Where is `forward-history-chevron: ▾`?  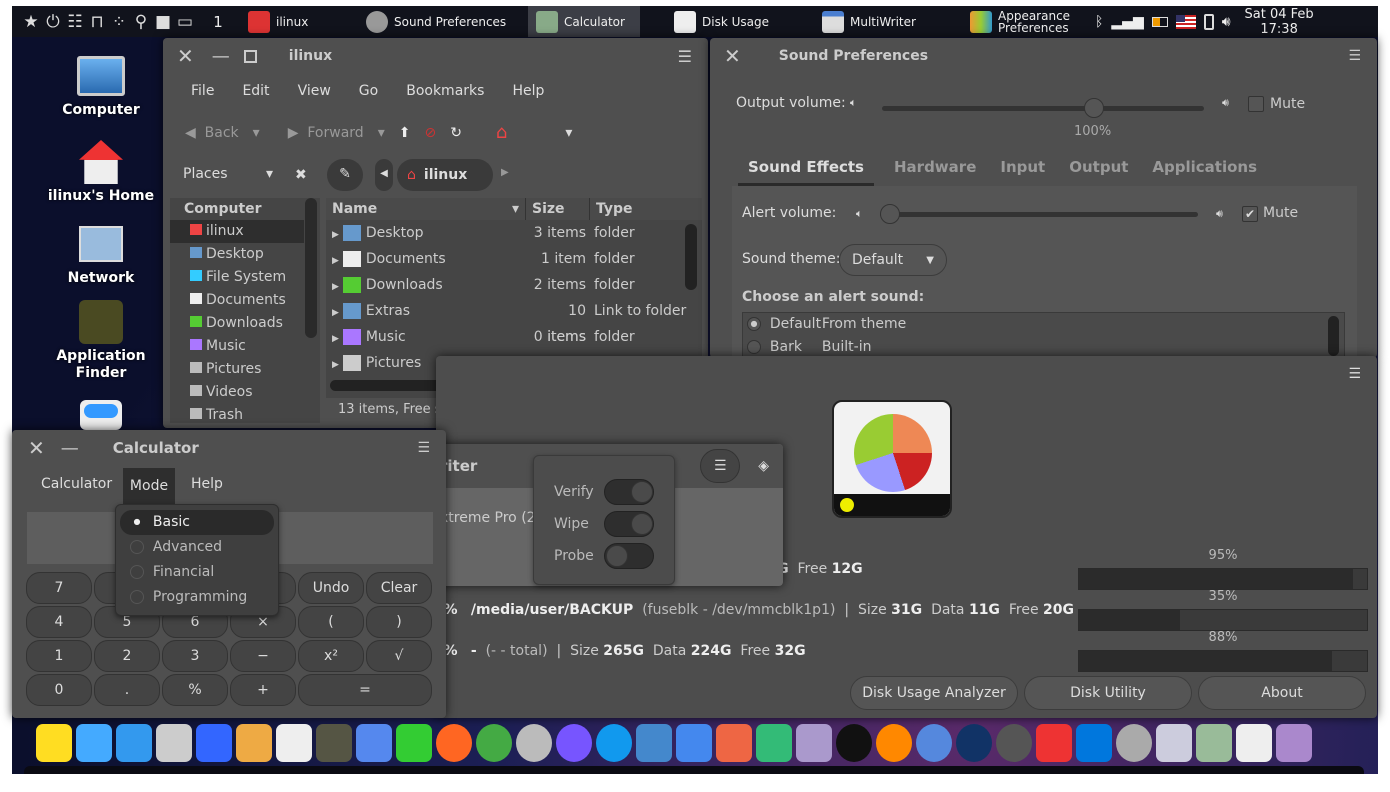 forward-history-chevron: ▾ is located at coordinates (381, 133).